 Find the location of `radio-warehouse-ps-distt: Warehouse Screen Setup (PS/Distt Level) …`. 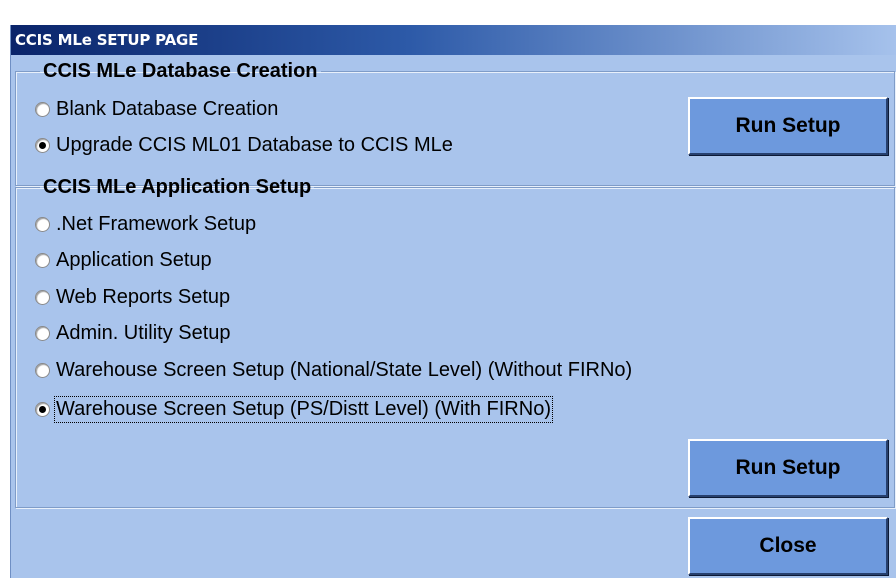

radio-warehouse-ps-distt: Warehouse Screen Setup (PS/Distt Level) … is located at coordinates (294, 409).